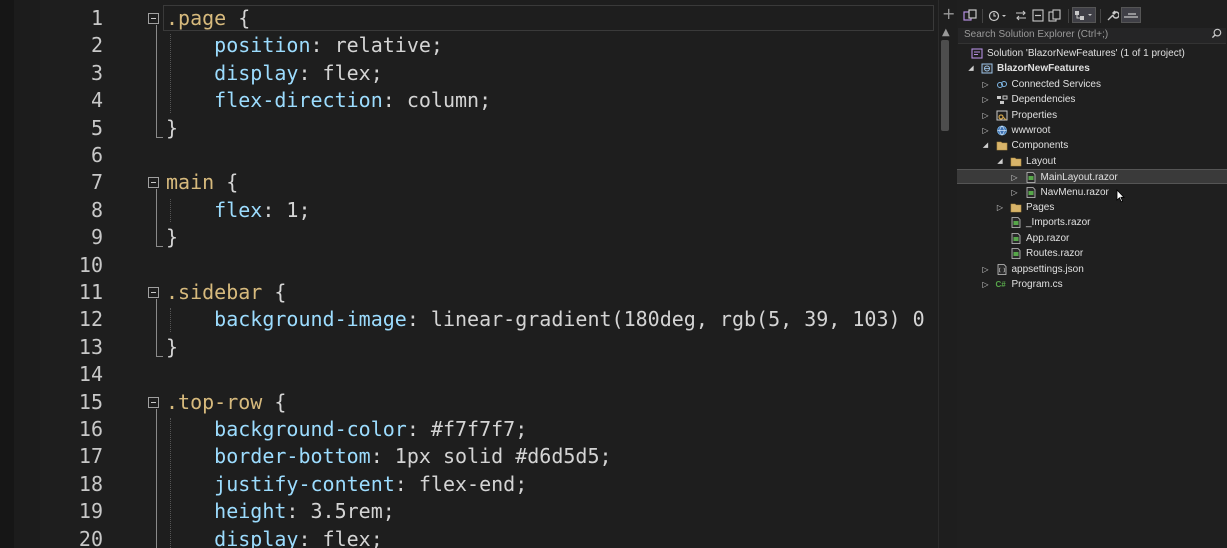  Describe the element at coordinates (202, 182) in the screenshot. I see `code-line: main {` at that location.